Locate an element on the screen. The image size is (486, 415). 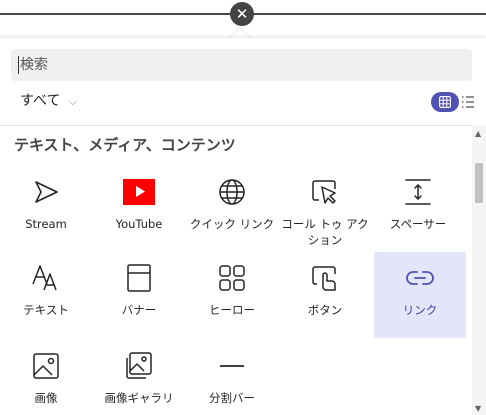
divider-icon is located at coordinates (232, 366).